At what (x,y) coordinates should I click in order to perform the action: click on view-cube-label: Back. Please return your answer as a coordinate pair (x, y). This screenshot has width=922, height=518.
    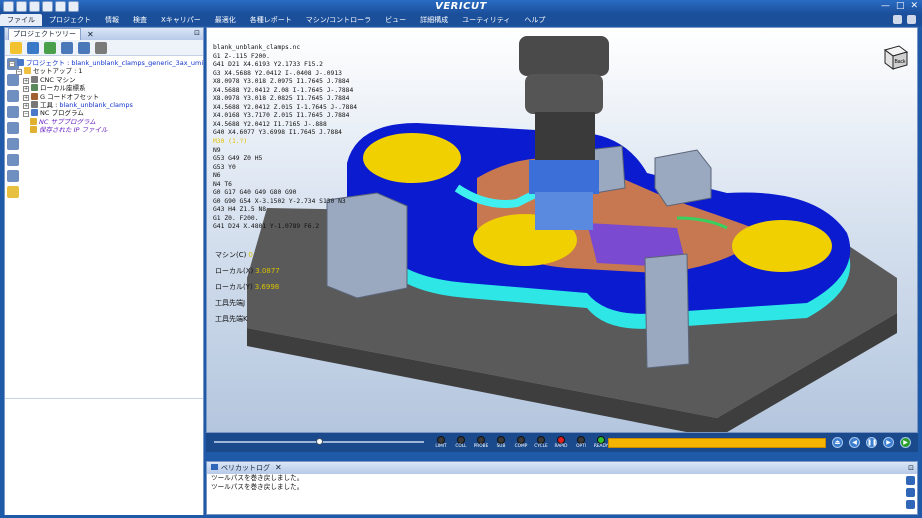
    Looking at the image, I should click on (900, 62).